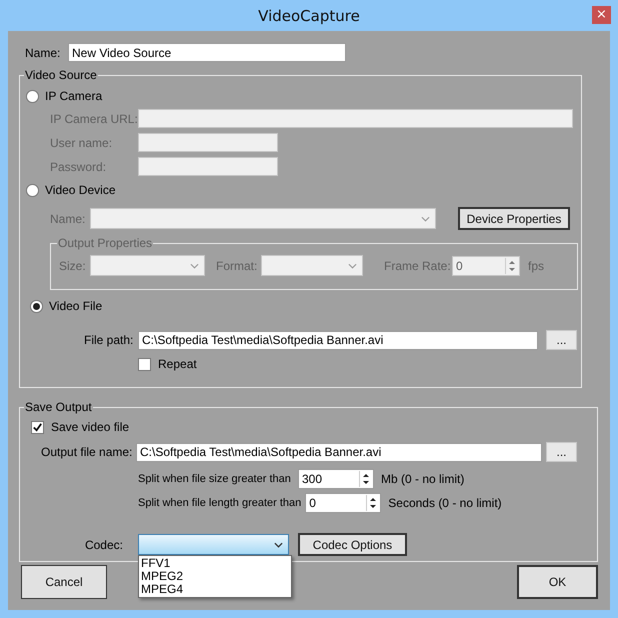  What do you see at coordinates (309, 15) in the screenshot?
I see `window-title: VideoCapture` at bounding box center [309, 15].